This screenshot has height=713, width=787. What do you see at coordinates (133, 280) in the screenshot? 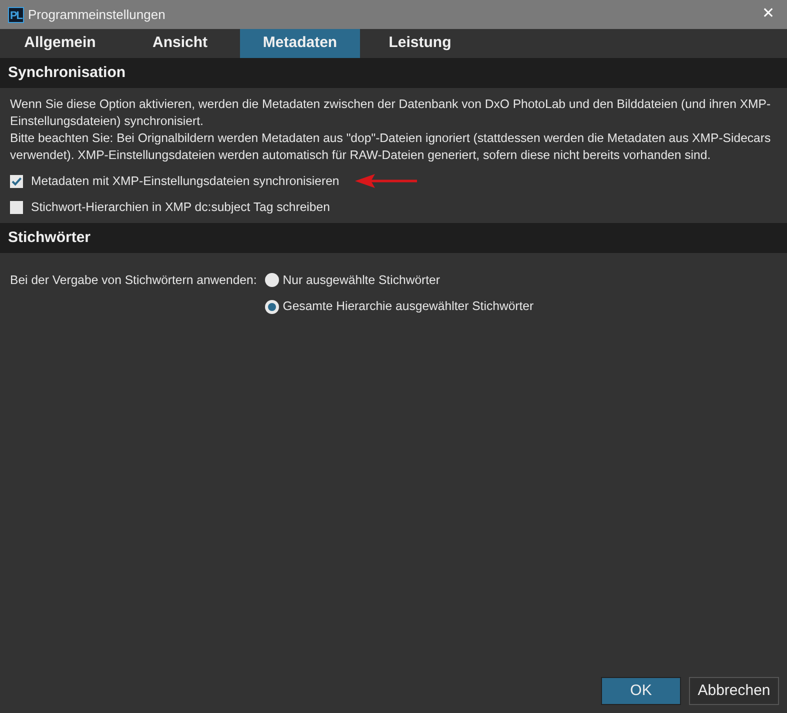
I see `field-label: Bei der Vergabe von Stichwörtern anwenden:` at bounding box center [133, 280].